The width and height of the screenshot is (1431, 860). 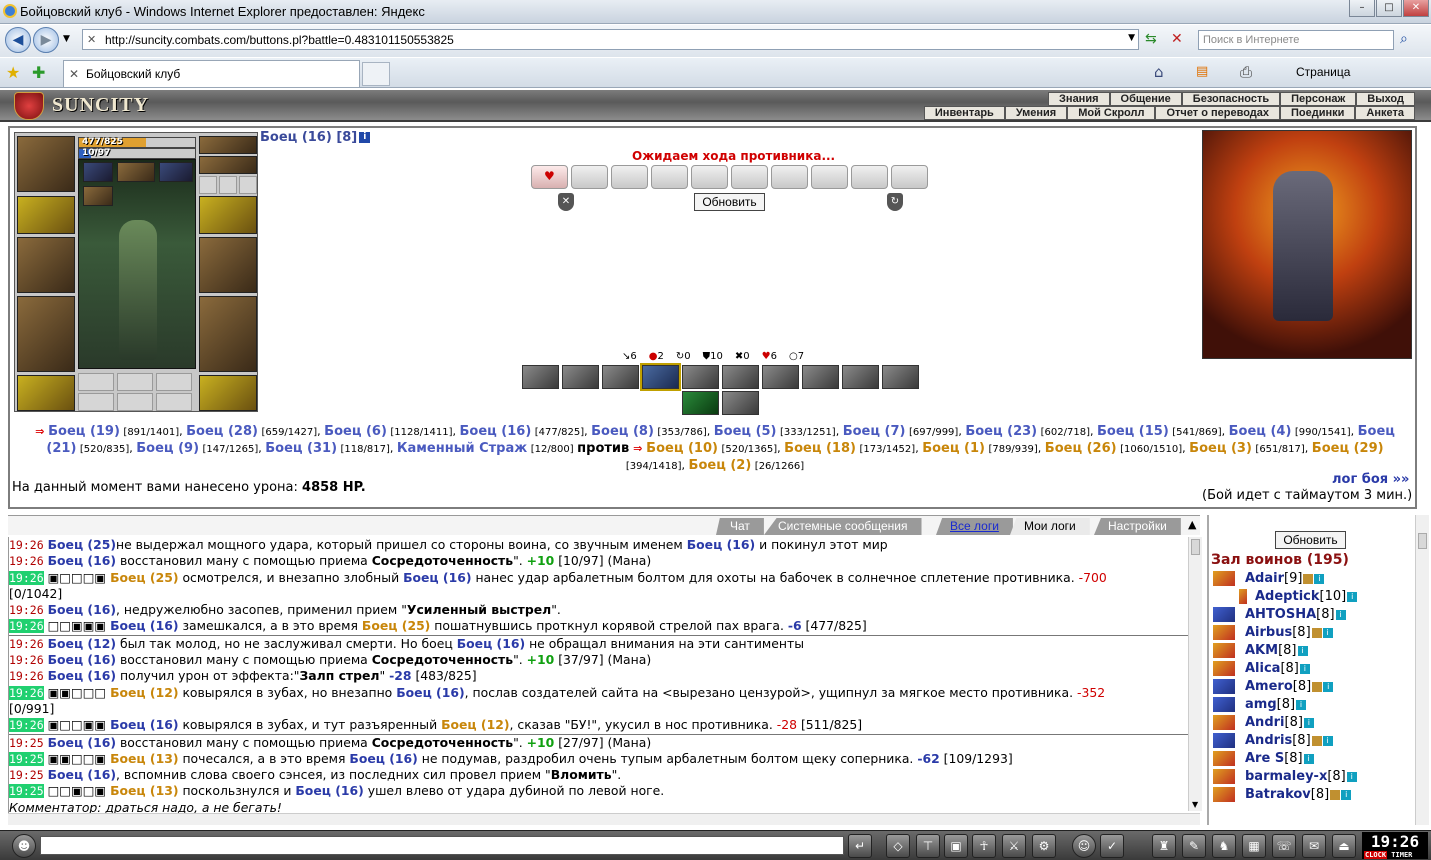 I want to click on amulet-slot, so click(x=228, y=165).